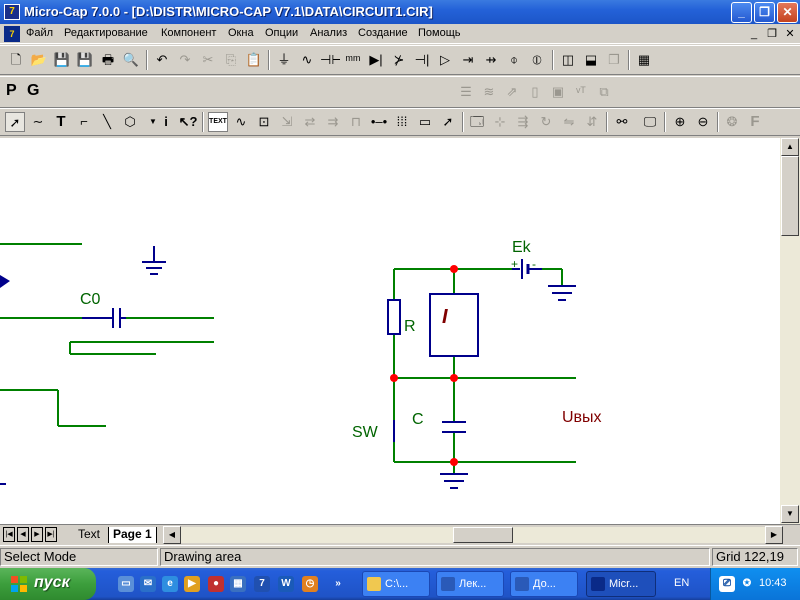  Describe the element at coordinates (185, 60) in the screenshot. I see `redo-icon: ↷` at that location.